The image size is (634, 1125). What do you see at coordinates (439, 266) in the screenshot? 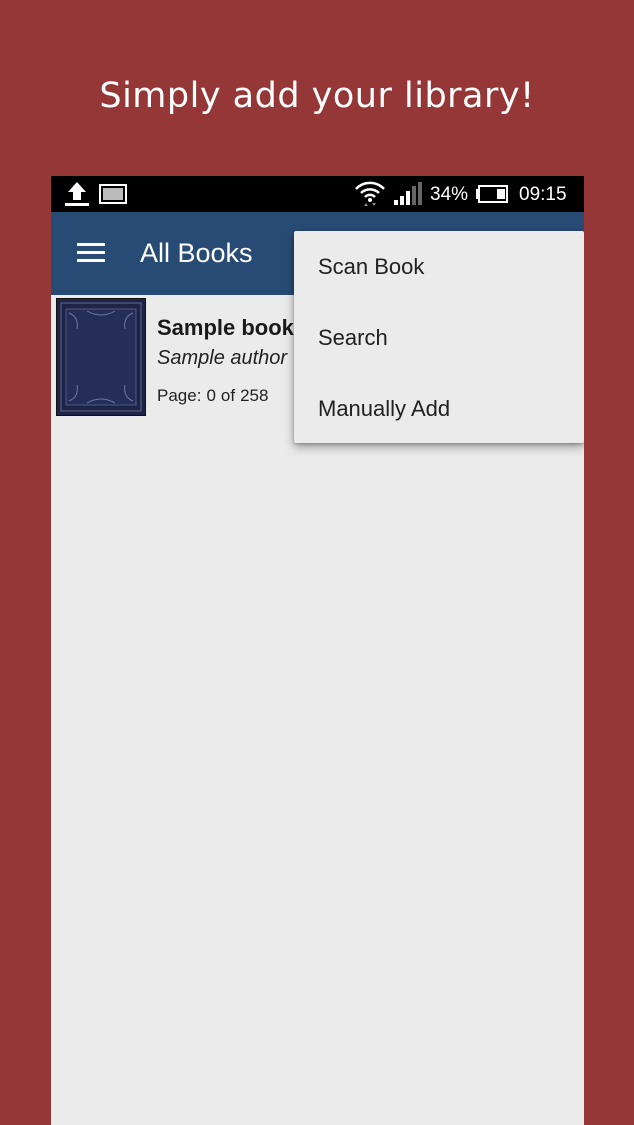
I see `menu-item-scan-book: Scan Book` at bounding box center [439, 266].